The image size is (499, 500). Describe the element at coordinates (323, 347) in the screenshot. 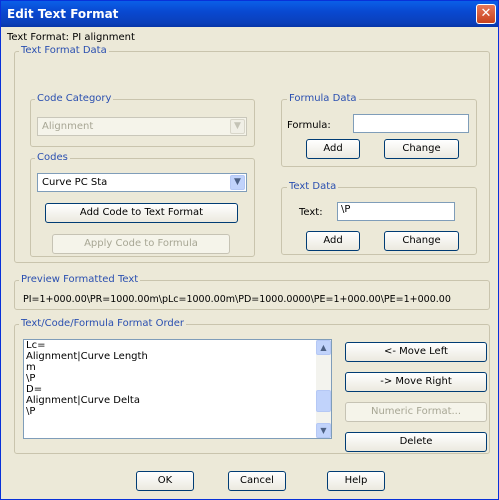

I see `scroll-up-icon: ▲` at that location.